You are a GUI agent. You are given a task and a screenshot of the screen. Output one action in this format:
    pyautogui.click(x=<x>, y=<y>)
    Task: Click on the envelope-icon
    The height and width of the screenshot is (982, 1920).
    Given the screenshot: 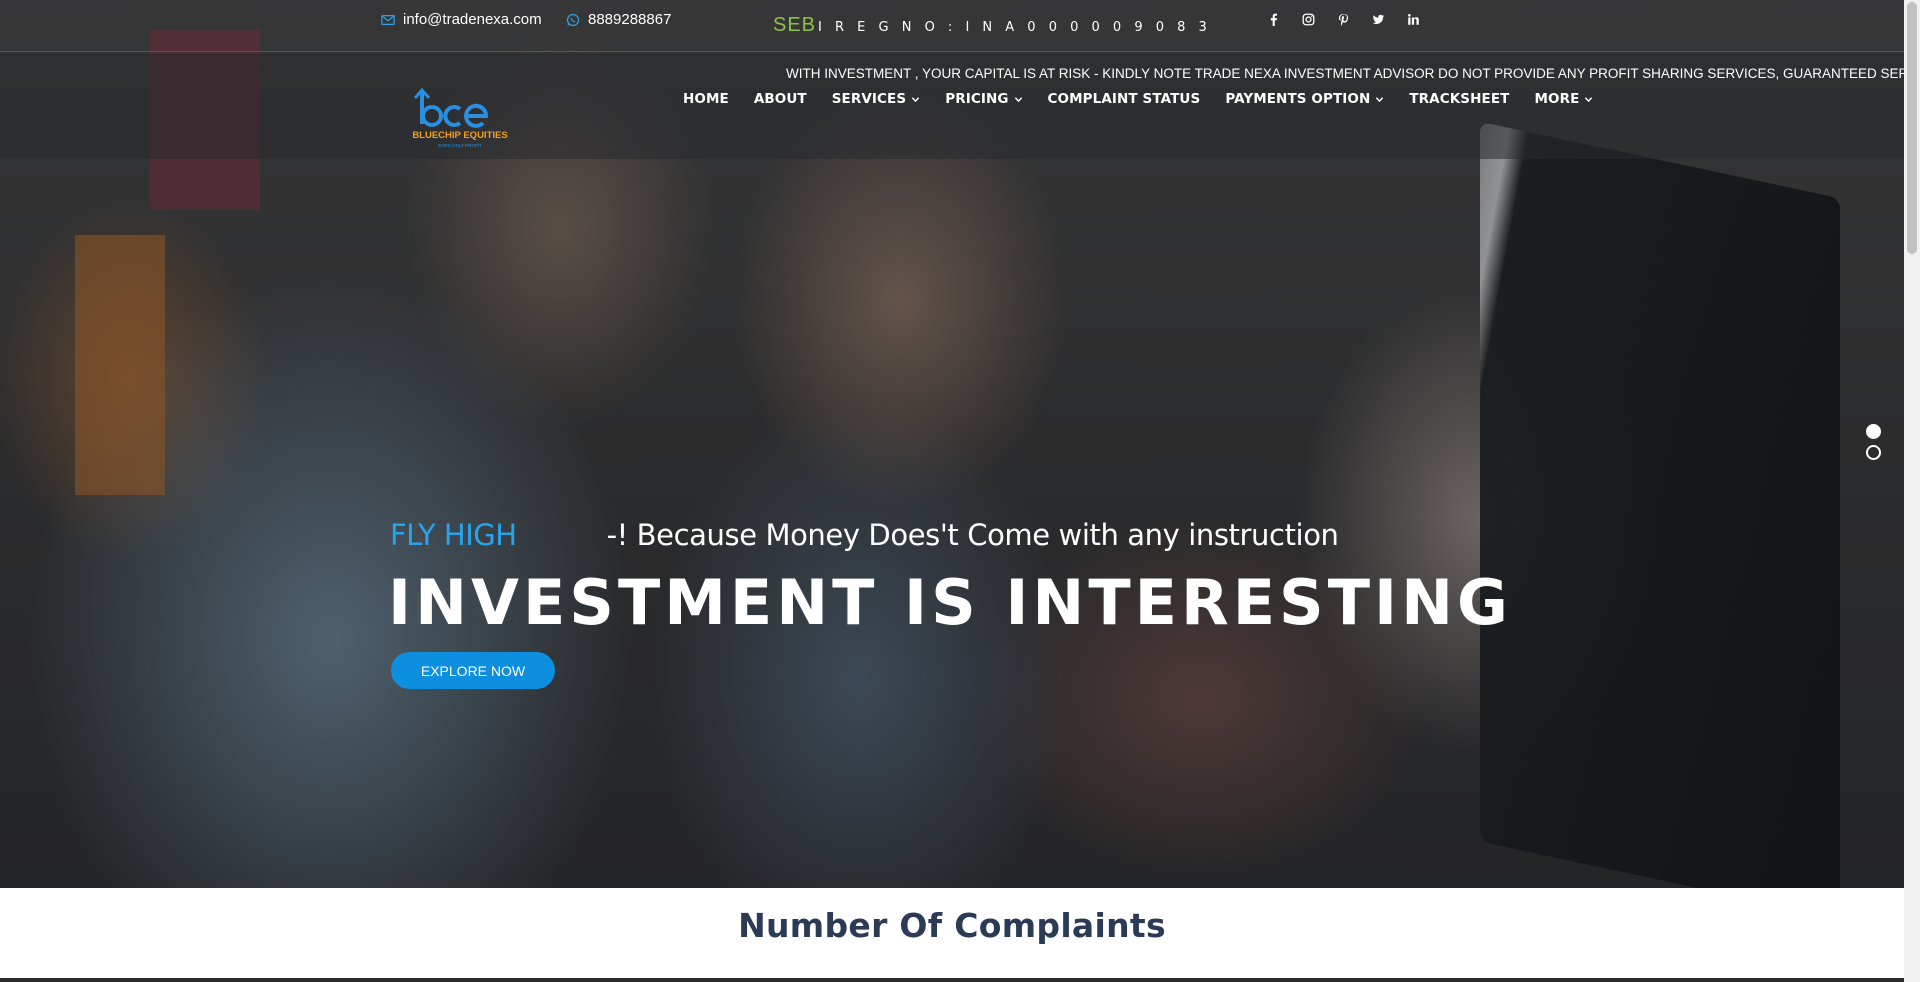 What is the action you would take?
    pyautogui.click(x=388, y=19)
    